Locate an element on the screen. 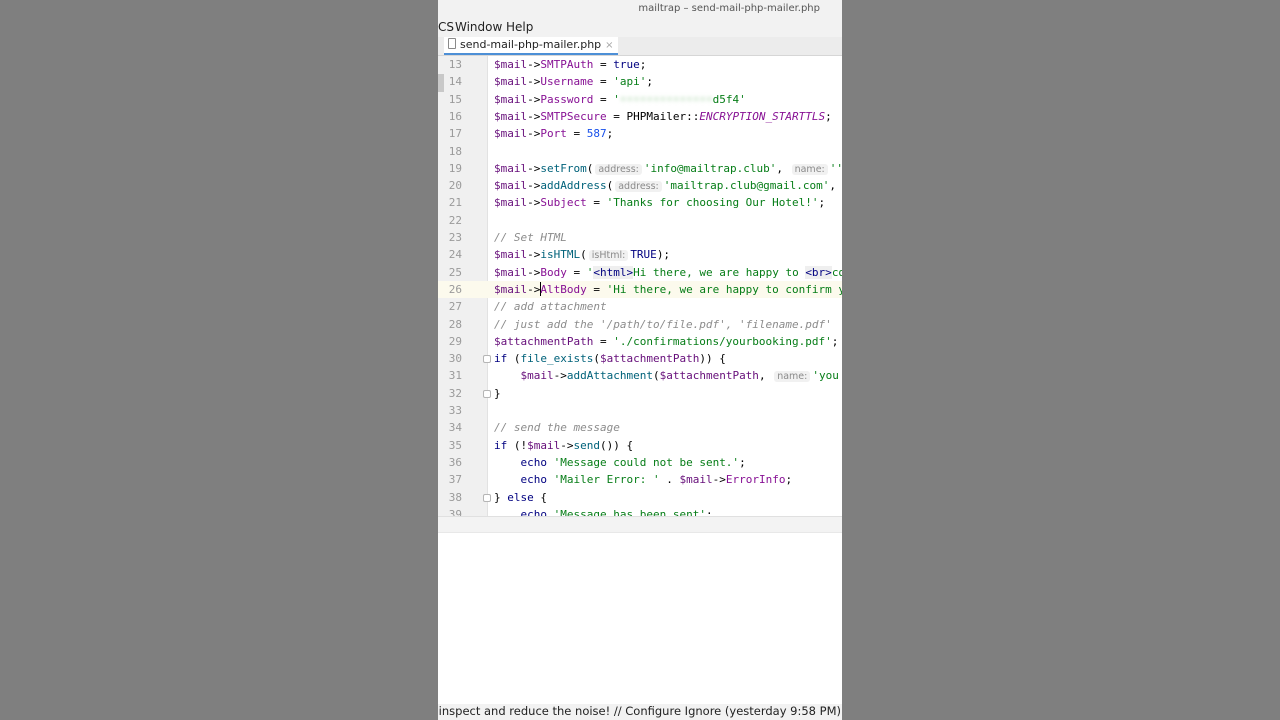 Image resolution: width=1280 pixels, height=720 pixels. menu-item-vcs: CS is located at coordinates (446, 27).